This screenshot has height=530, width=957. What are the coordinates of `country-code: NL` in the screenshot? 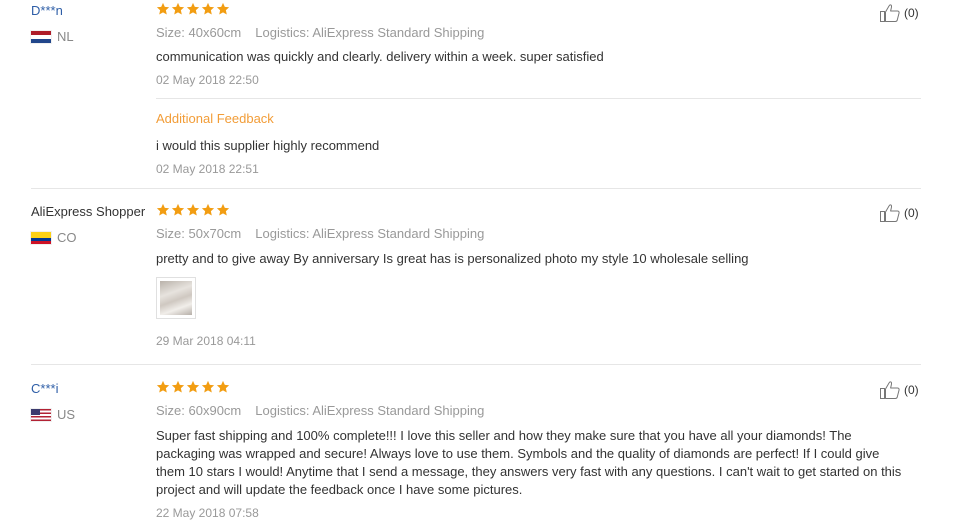 It's located at (65, 36).